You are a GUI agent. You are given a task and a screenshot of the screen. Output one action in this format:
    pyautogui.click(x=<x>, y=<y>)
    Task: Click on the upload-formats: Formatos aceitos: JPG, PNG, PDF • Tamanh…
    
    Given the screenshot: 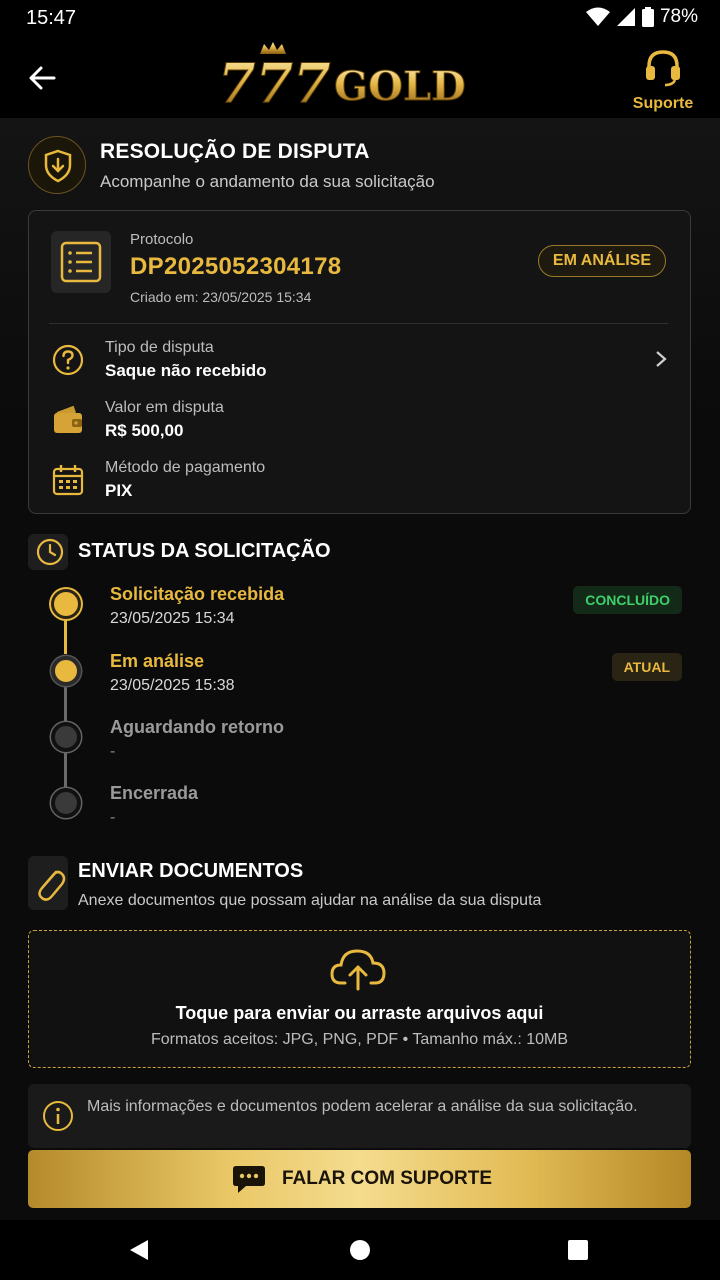 What is the action you would take?
    pyautogui.click(x=359, y=1039)
    